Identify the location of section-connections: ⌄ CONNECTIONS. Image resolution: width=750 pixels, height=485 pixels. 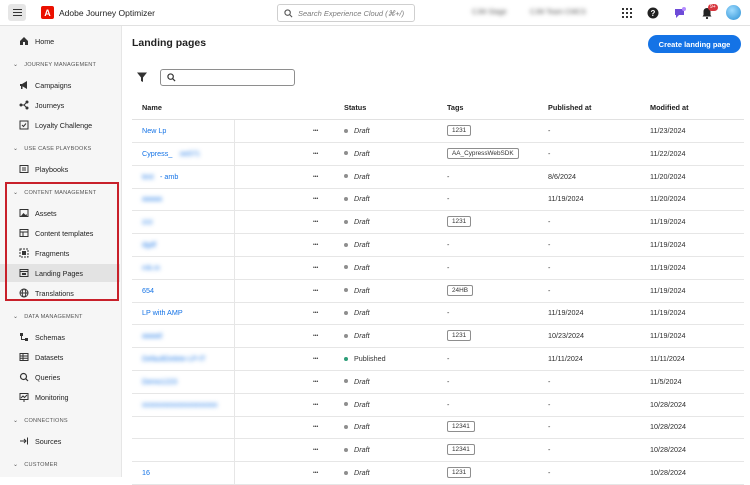
(40, 421).